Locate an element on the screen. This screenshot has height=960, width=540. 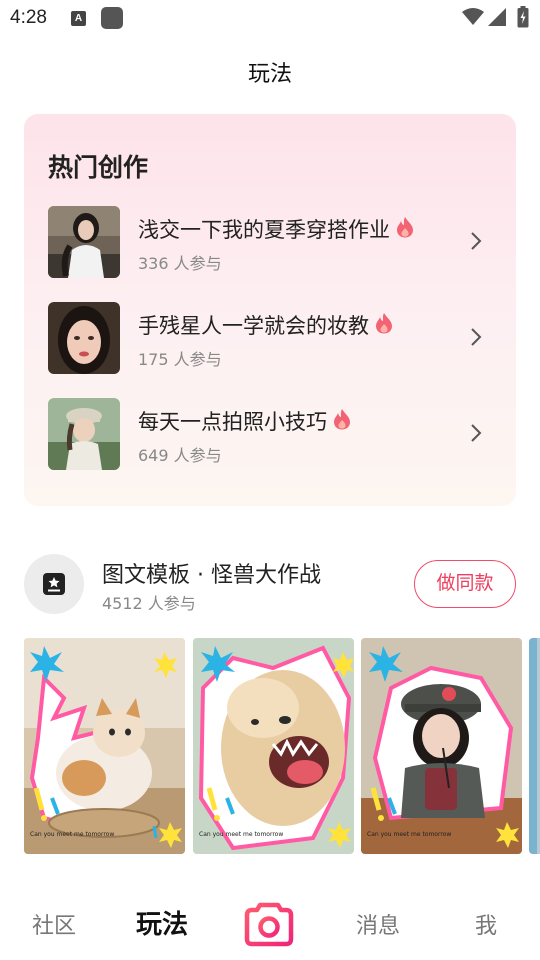
page-title: 玩法 is located at coordinates (269, 74).